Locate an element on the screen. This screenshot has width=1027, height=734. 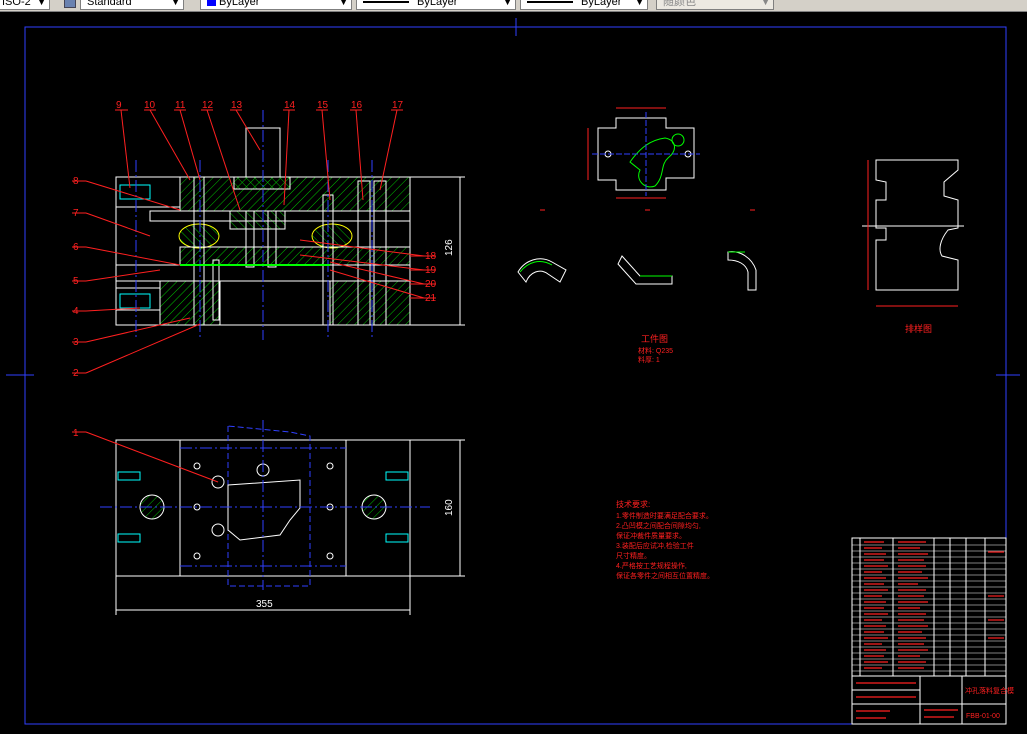
callout-4: 4 is located at coordinates (76, 311).